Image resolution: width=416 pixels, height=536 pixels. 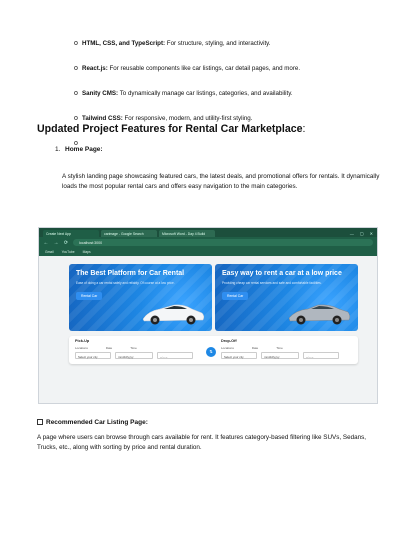 What do you see at coordinates (66, 243) in the screenshot?
I see `reload-icon: ⟳` at bounding box center [66, 243].